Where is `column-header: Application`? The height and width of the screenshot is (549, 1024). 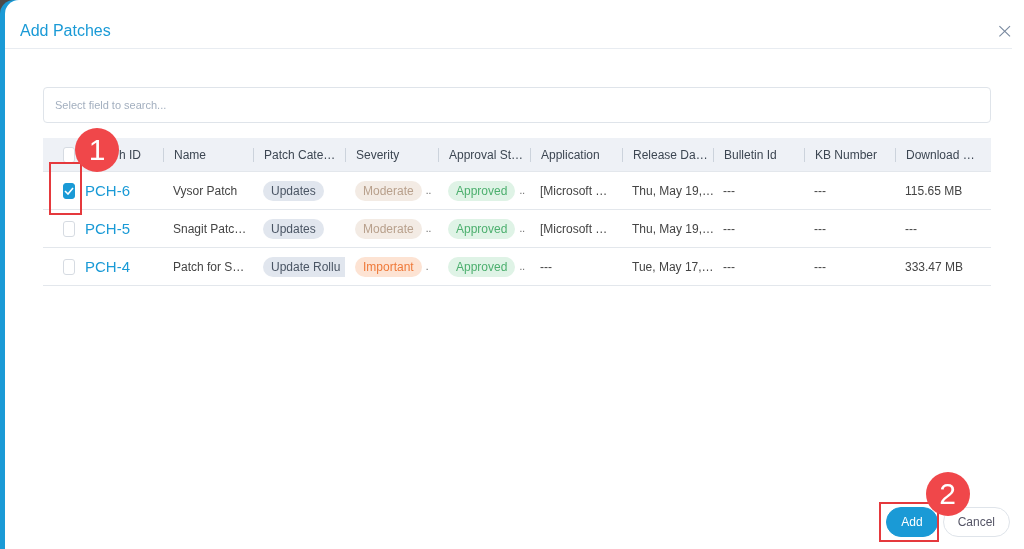 column-header: Application is located at coordinates (570, 154).